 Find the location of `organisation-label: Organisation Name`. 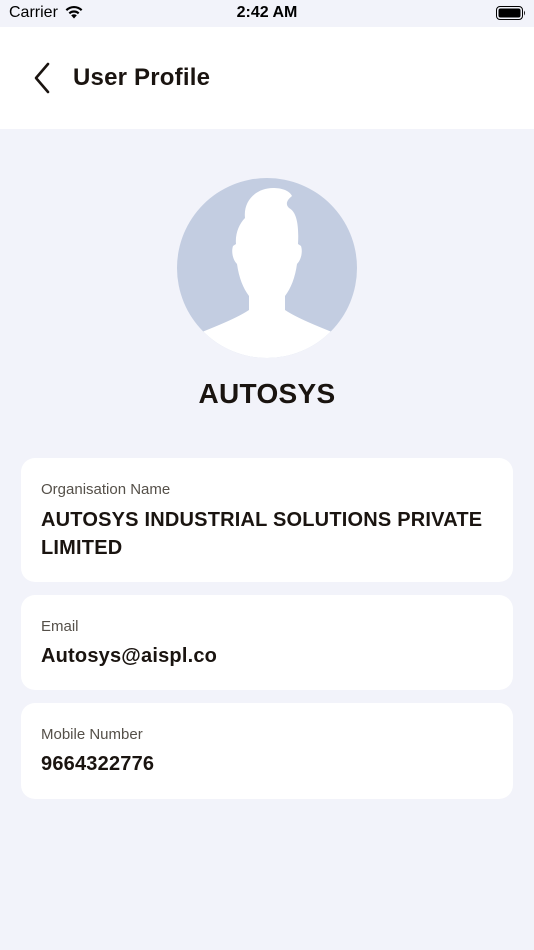

organisation-label: Organisation Name is located at coordinates (106, 489).